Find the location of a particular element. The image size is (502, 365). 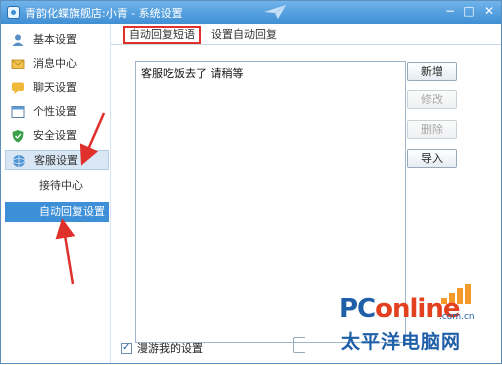

sidebar-item-label: 基本设置 is located at coordinates (55, 39).